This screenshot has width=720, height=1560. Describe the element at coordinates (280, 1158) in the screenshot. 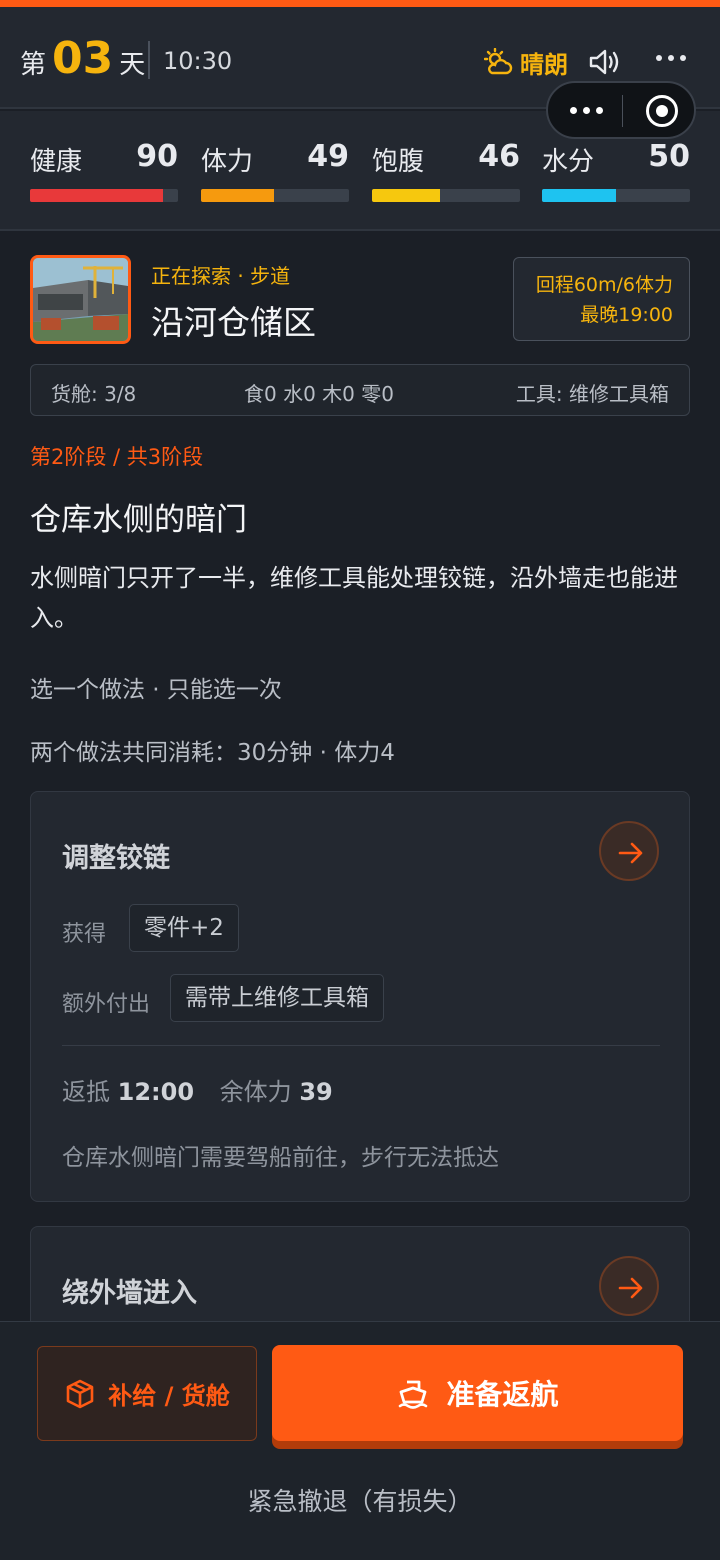

I see `option-note: 仓库水侧暗门需要驾船前往，步行无法抵达` at that location.